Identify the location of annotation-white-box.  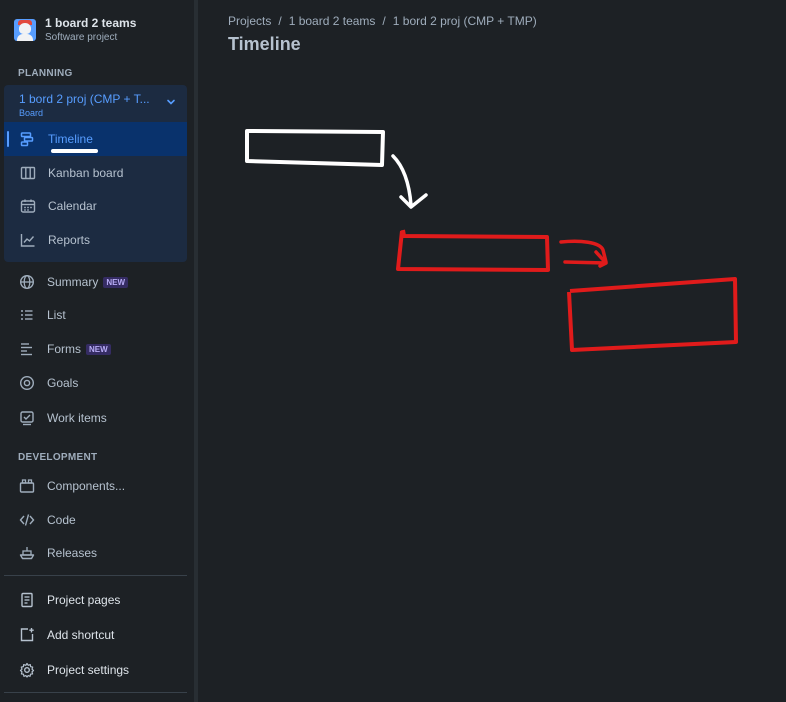
(315, 148).